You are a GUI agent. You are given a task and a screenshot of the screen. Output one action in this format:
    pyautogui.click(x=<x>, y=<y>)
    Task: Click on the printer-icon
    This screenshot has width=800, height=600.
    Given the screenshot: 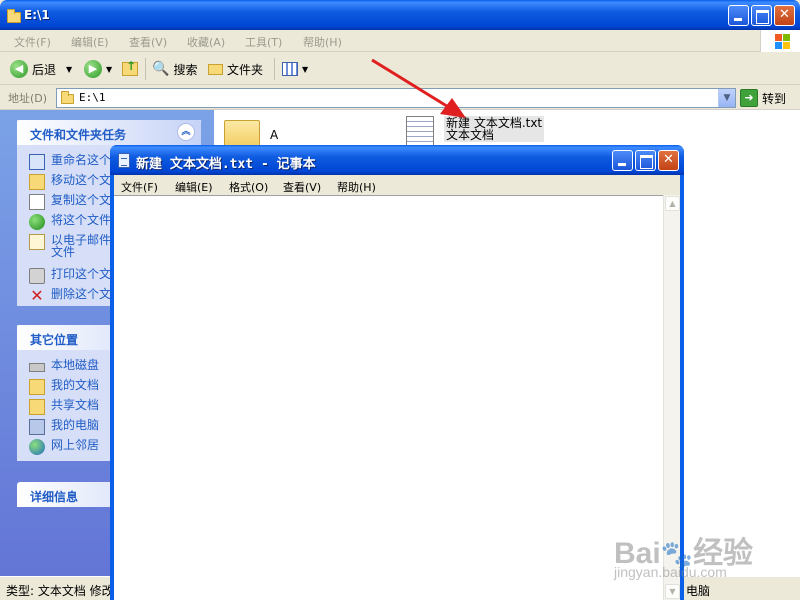 What is the action you would take?
    pyautogui.click(x=37, y=276)
    